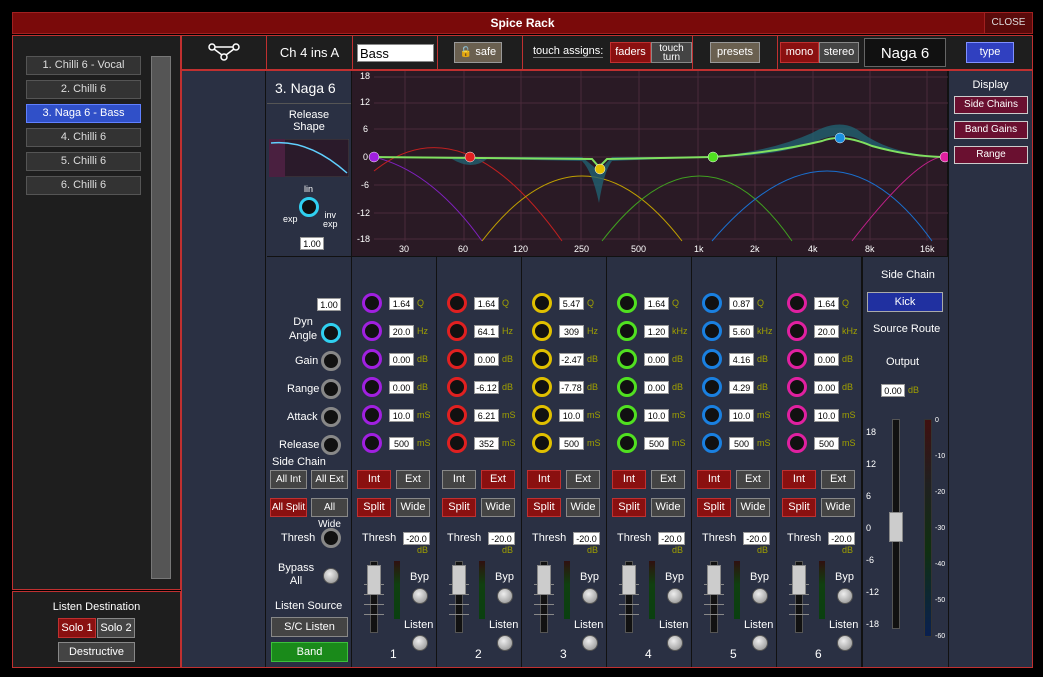 The height and width of the screenshot is (677, 1043). Describe the element at coordinates (372, 359) in the screenshot. I see `band1-gain-knob` at that location.